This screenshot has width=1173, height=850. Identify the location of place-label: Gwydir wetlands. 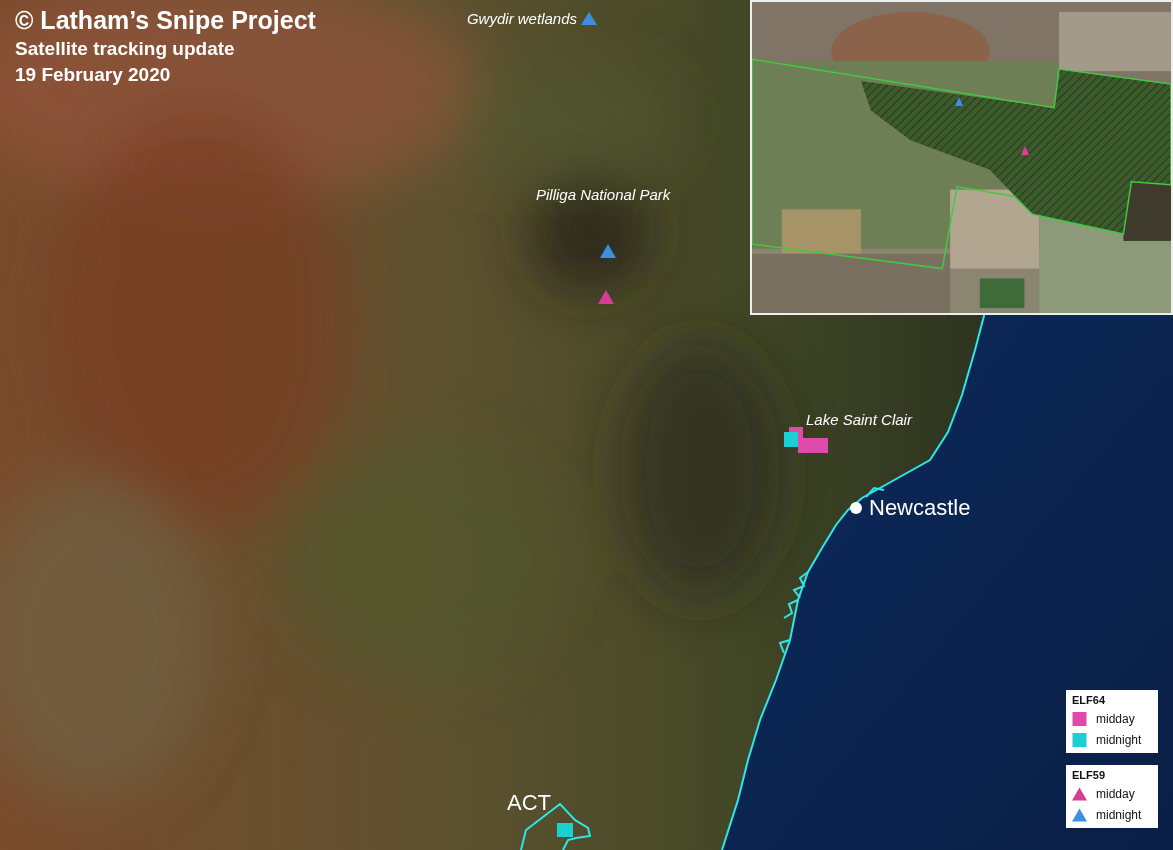
(521, 18).